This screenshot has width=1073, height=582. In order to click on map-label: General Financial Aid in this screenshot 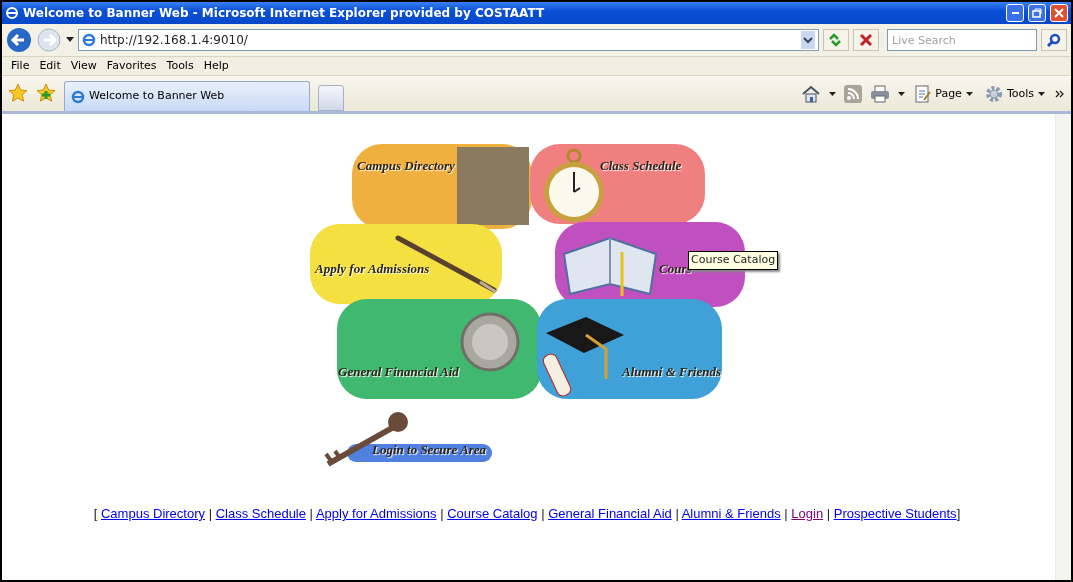, I will do `click(398, 372)`.